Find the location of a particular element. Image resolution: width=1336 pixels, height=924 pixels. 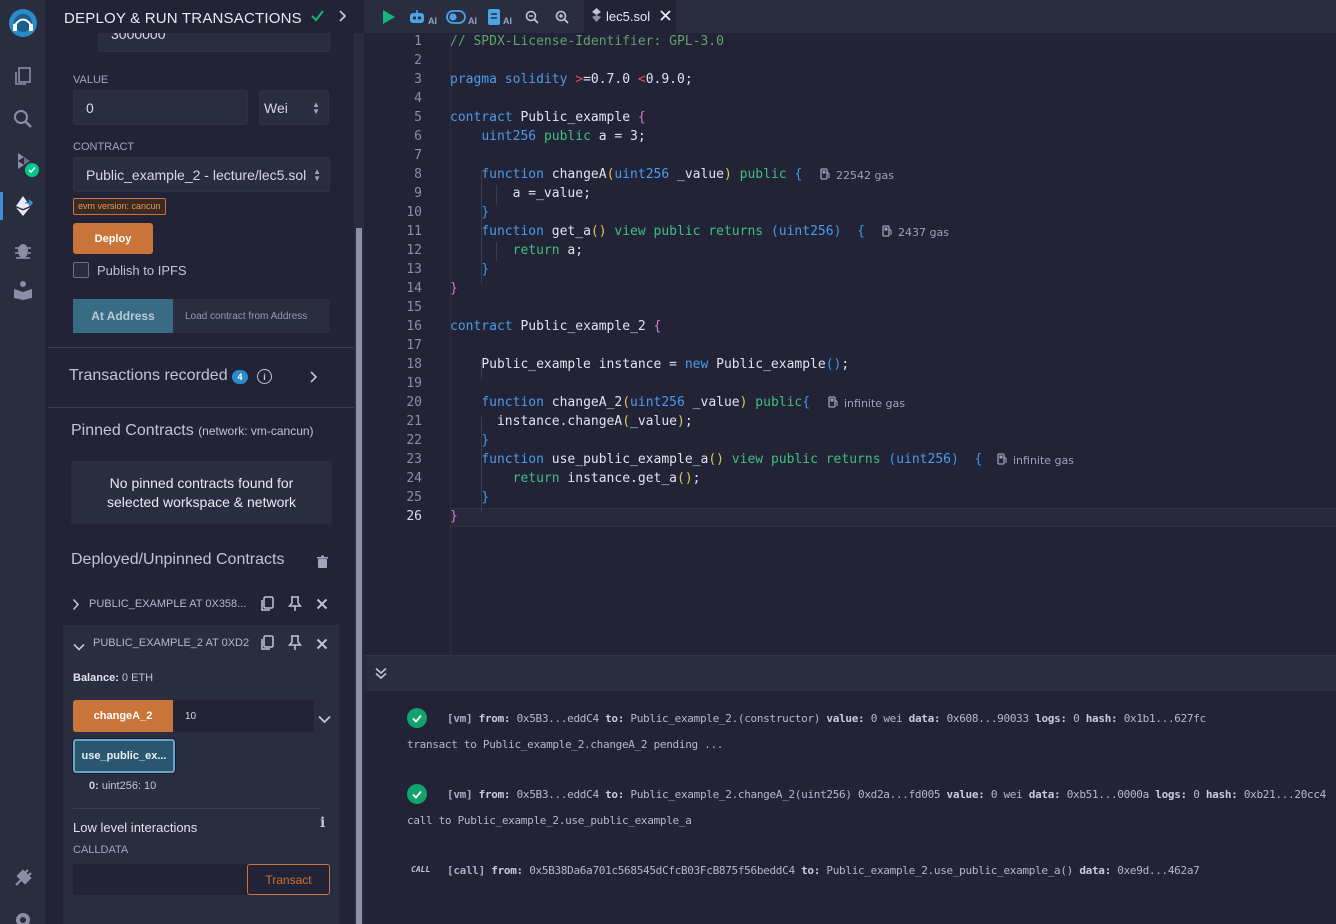

zoom-in-icon is located at coordinates (562, 17).